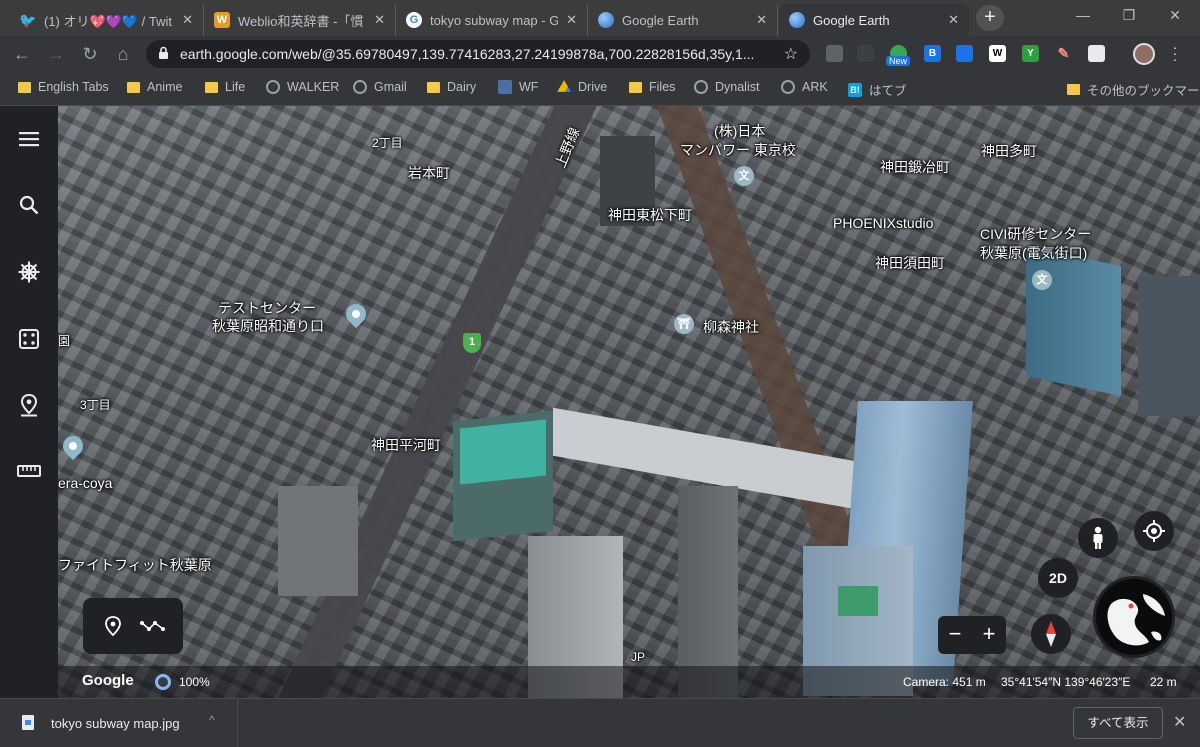 The image size is (1200, 747). Describe the element at coordinates (726, 87) in the screenshot. I see `bookmark-dynalist: Dynalist` at that location.